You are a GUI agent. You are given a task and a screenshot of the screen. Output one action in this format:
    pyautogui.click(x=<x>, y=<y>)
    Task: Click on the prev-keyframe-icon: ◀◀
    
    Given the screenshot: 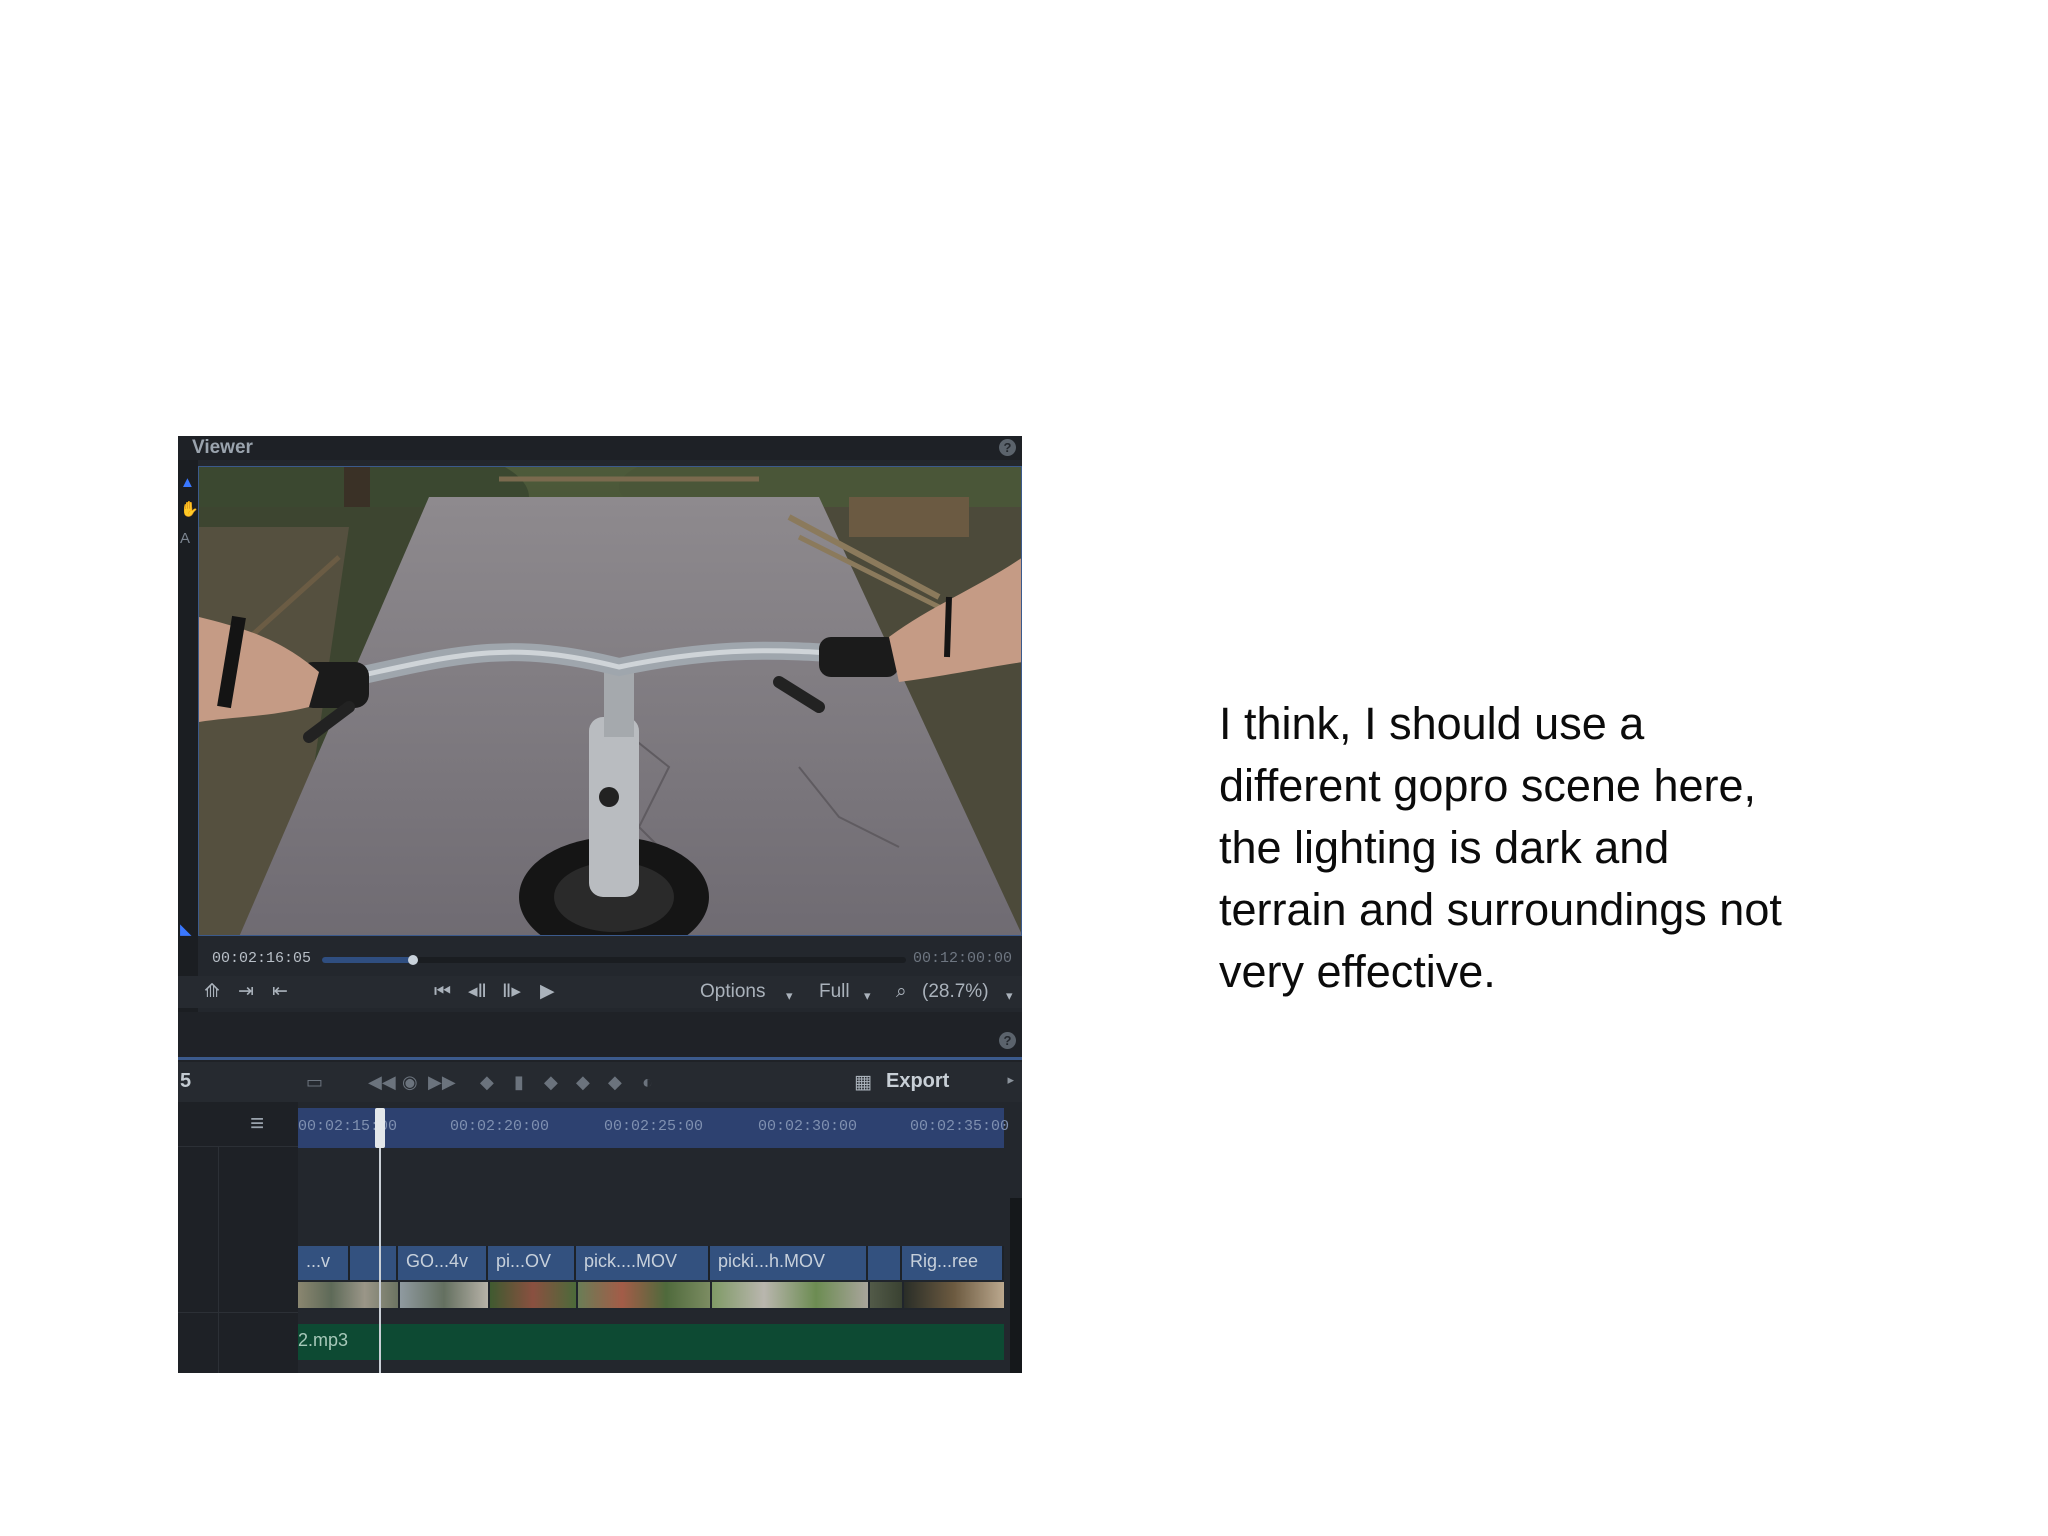 What is the action you would take?
    pyautogui.click(x=382, y=1082)
    